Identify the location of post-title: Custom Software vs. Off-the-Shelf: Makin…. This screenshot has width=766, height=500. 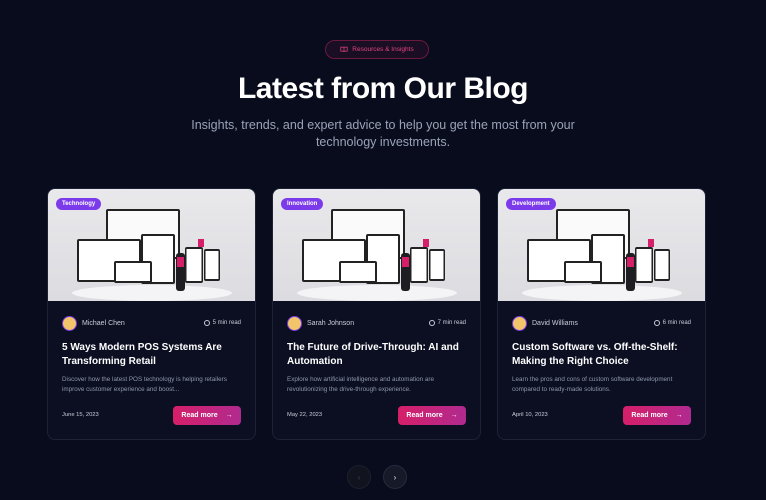
(602, 355).